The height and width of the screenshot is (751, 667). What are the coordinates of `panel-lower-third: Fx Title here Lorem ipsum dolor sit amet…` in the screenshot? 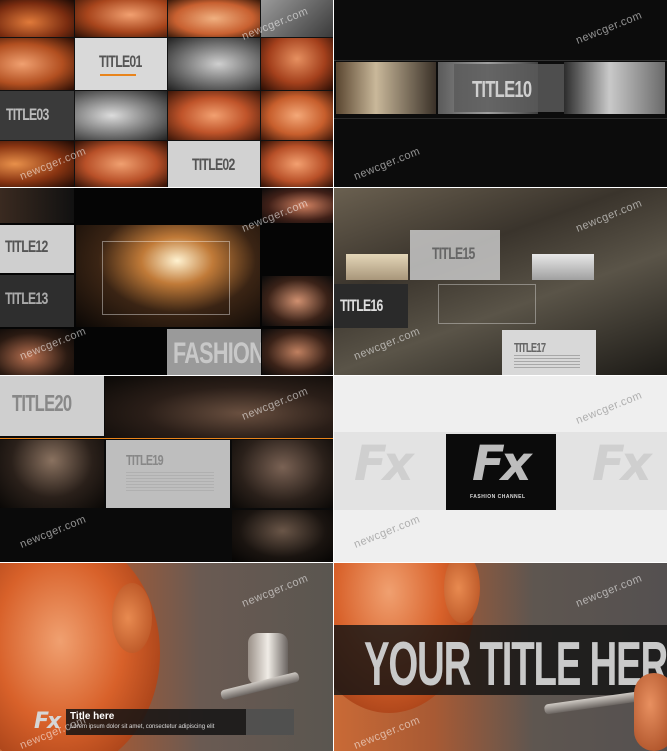 It's located at (166, 657).